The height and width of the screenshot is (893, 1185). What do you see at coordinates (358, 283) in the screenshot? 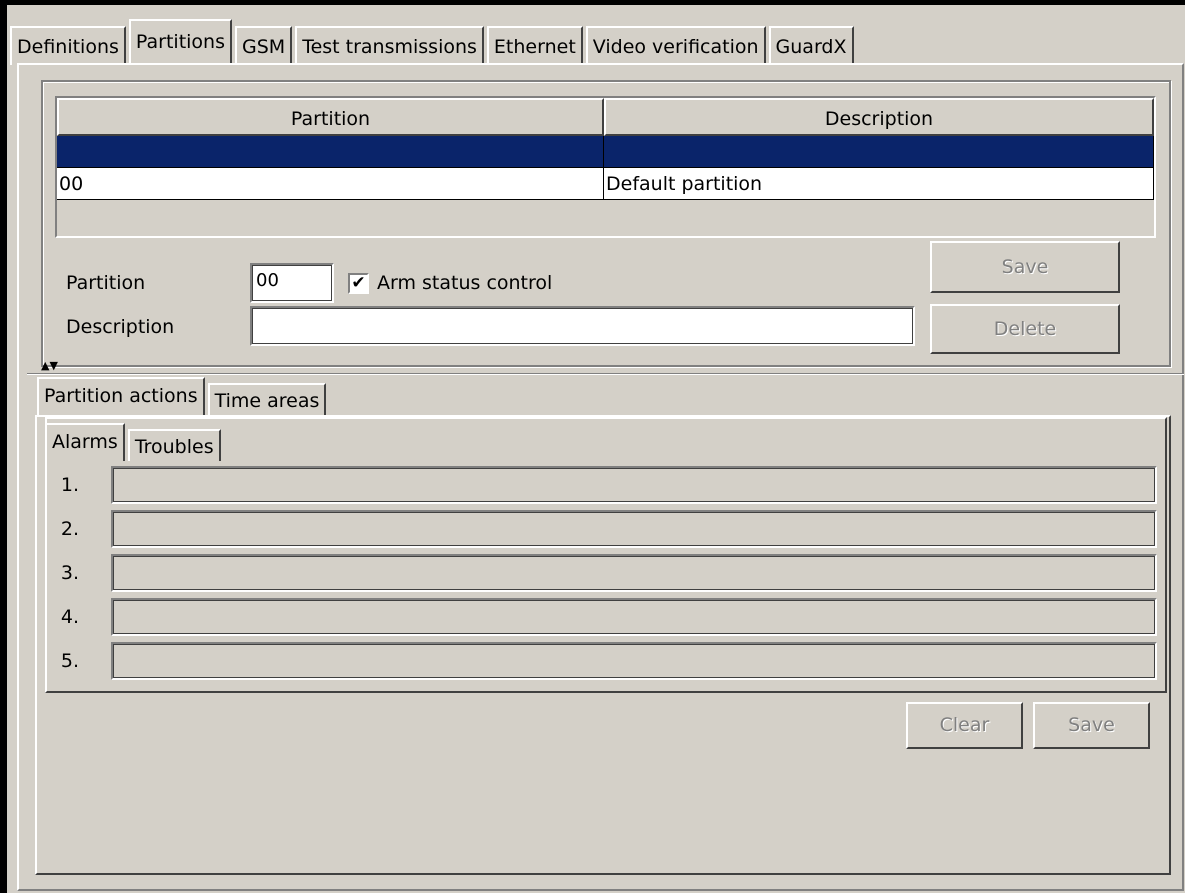
I see `arm-status-checkbox: ✔` at bounding box center [358, 283].